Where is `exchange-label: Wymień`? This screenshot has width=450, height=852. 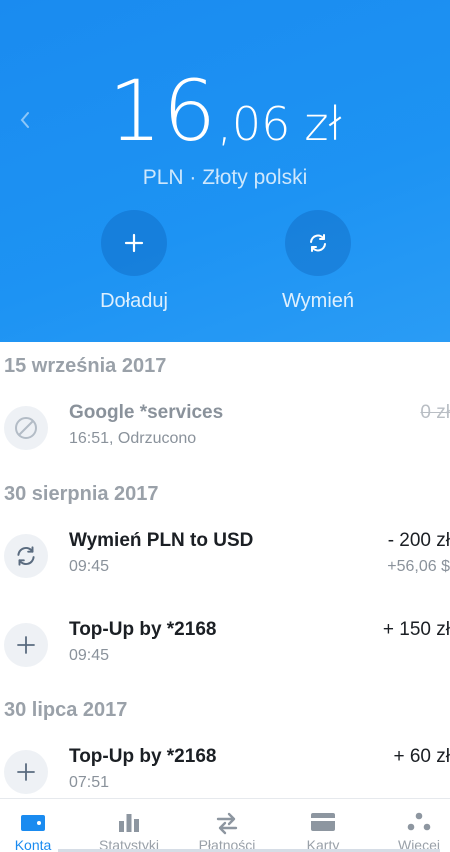
exchange-label: Wymień is located at coordinates (318, 301).